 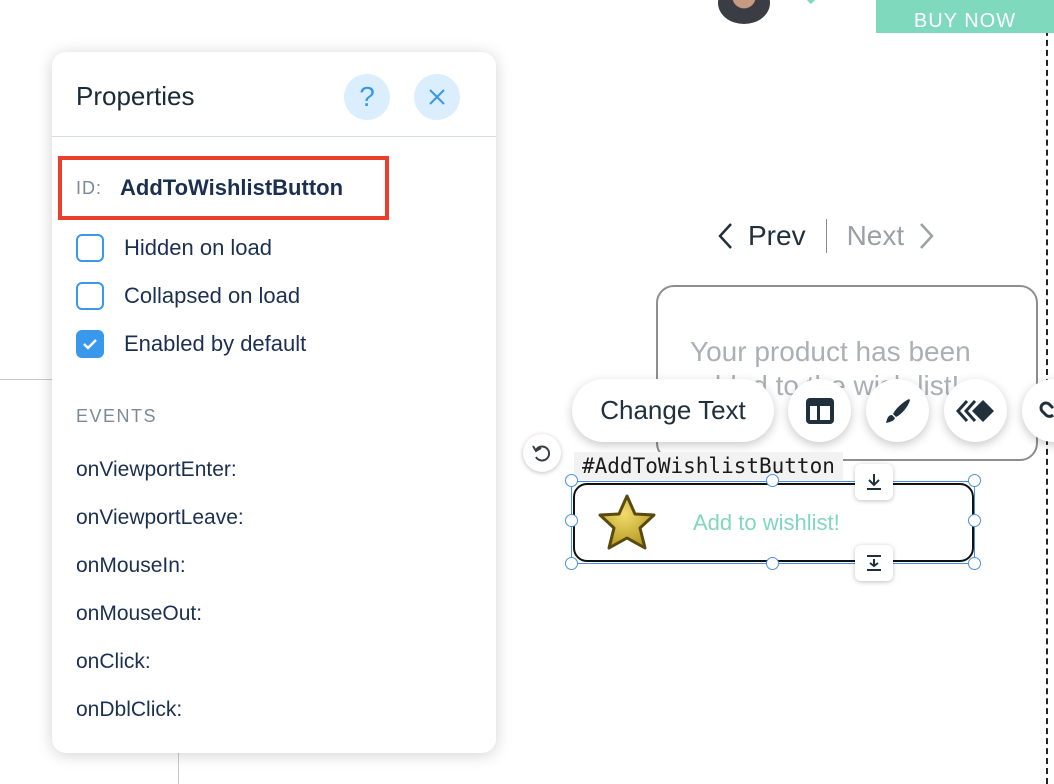 I want to click on buy-now-button: BUY NOW, so click(x=965, y=16).